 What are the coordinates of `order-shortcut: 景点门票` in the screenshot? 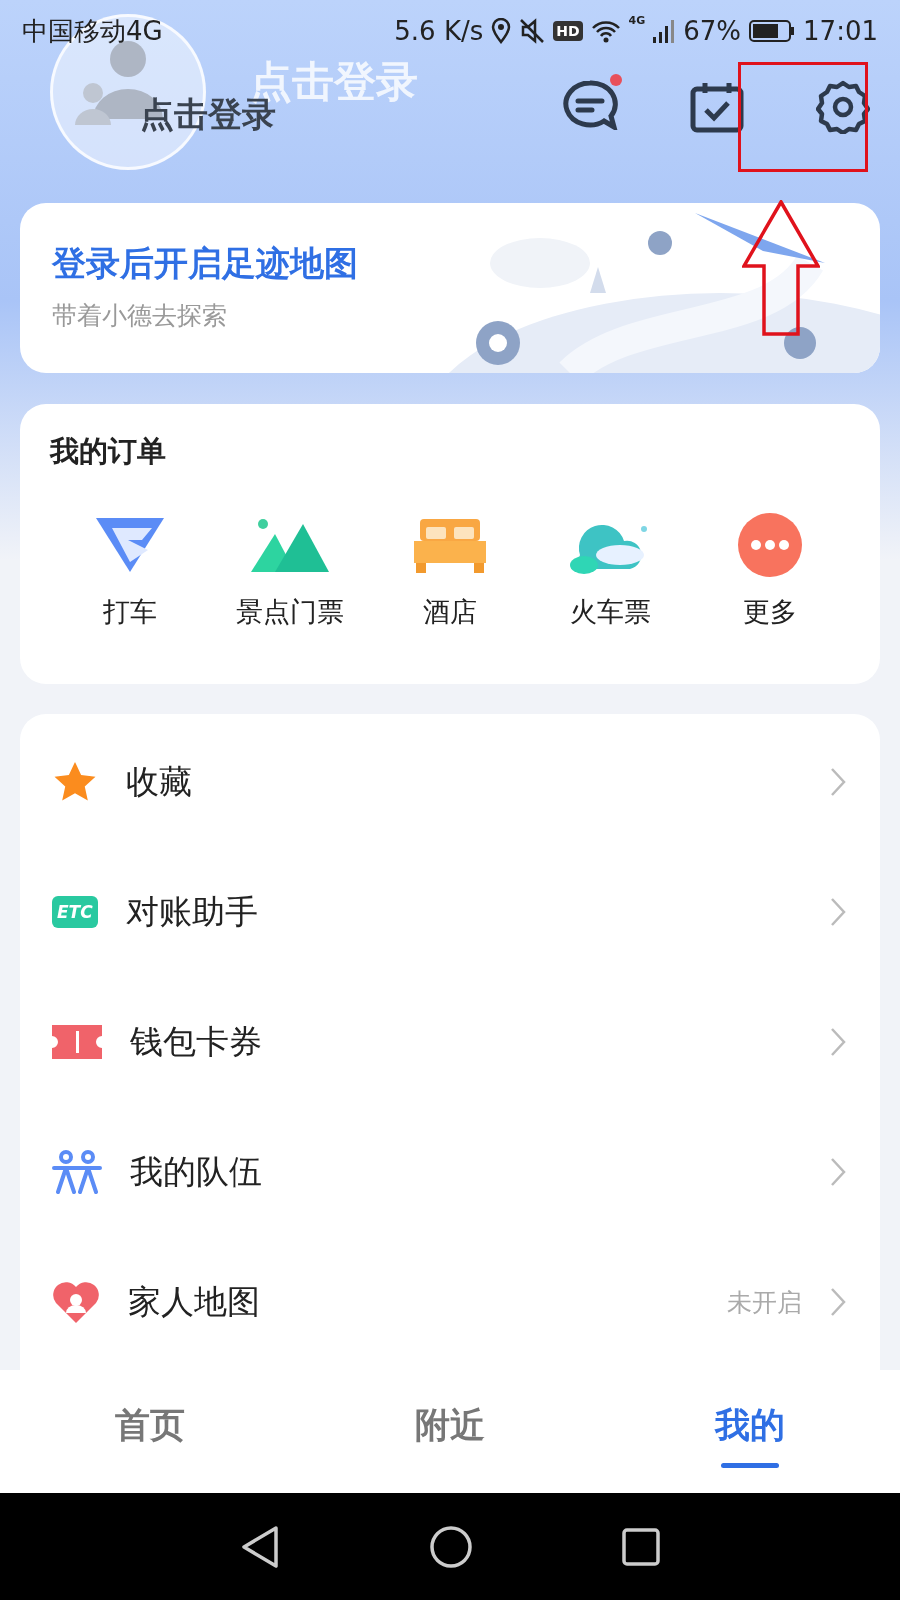 It's located at (290, 571).